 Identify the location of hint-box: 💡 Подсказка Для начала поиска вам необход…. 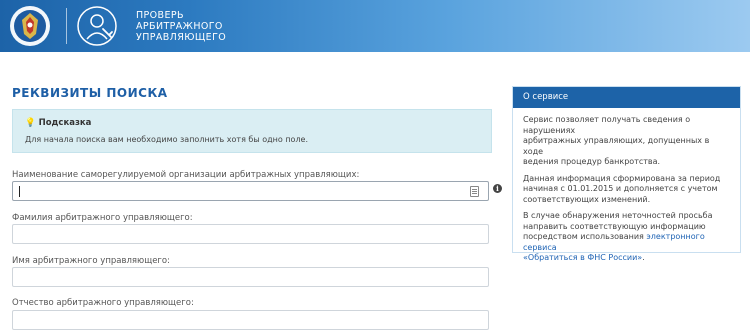
(252, 131).